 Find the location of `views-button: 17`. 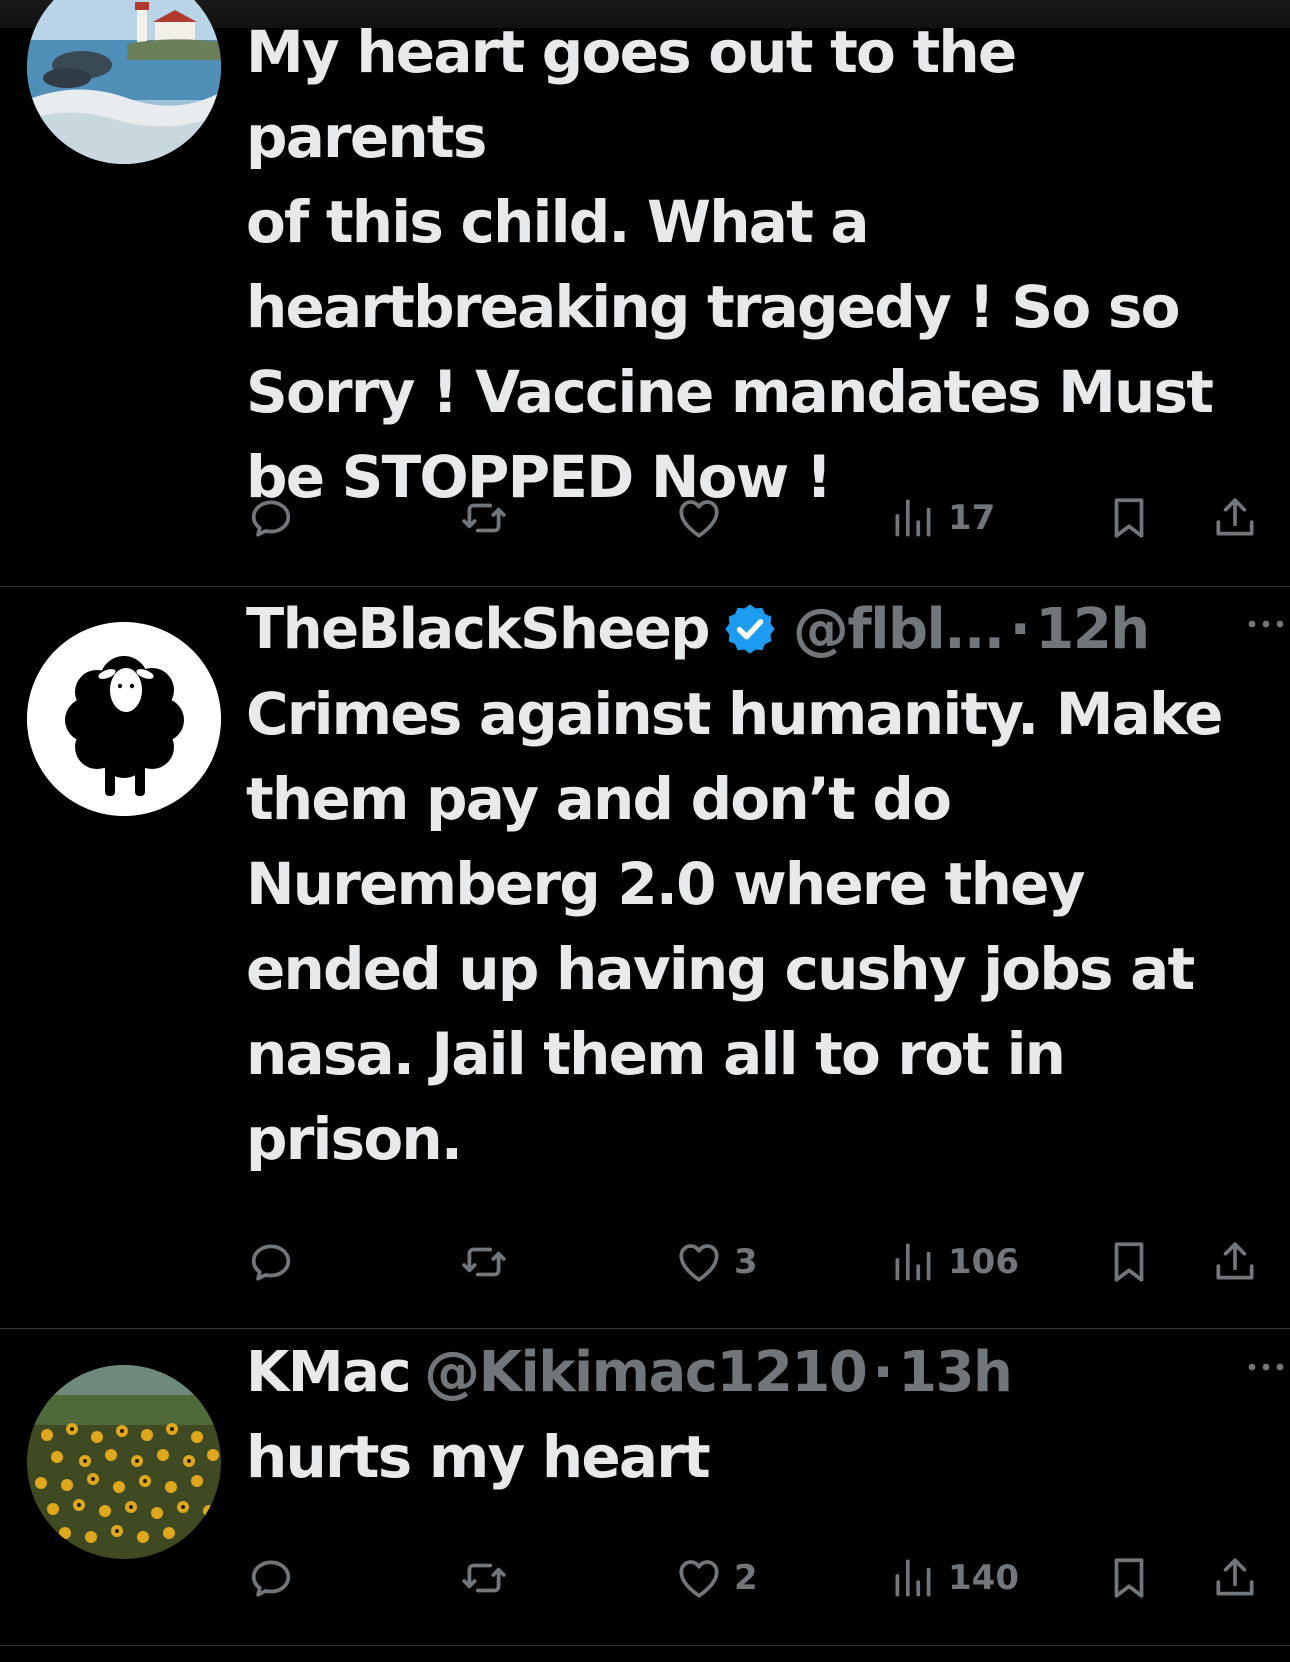

views-button: 17 is located at coordinates (941, 518).